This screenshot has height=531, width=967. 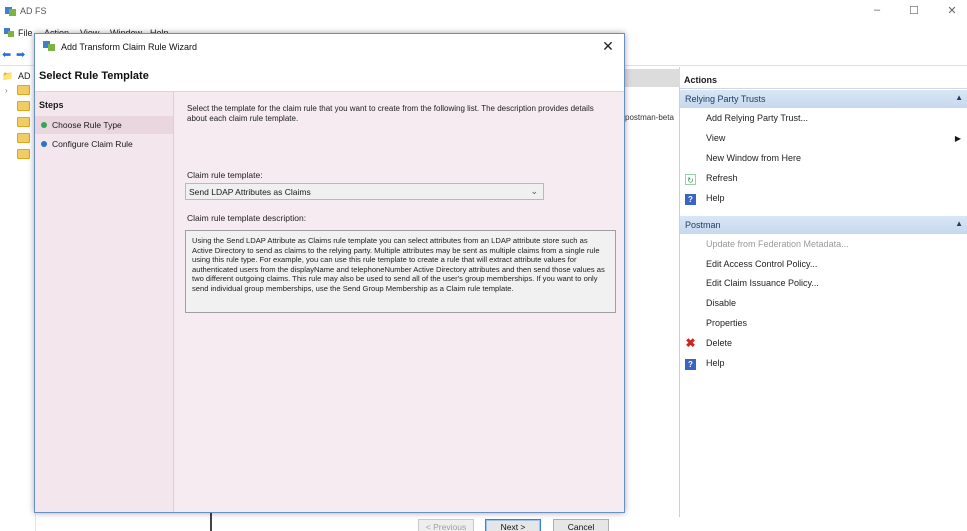 I want to click on step-label: Choose Rule Type, so click(x=87, y=125).